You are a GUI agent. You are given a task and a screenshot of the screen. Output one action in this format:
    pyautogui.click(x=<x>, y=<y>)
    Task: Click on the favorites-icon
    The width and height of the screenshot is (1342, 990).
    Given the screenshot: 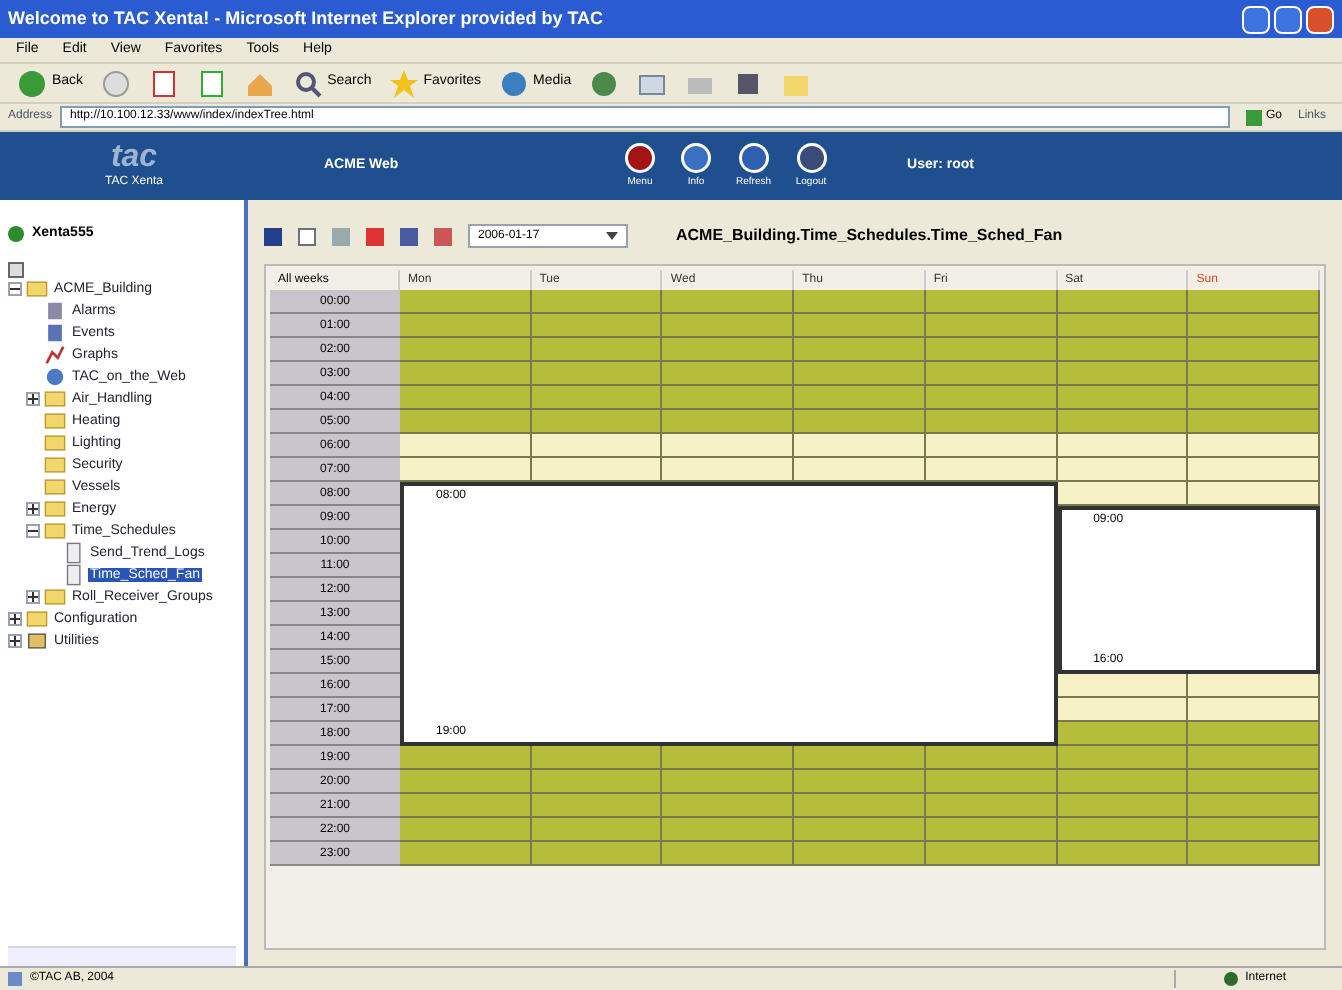 What is the action you would take?
    pyautogui.click(x=403, y=83)
    